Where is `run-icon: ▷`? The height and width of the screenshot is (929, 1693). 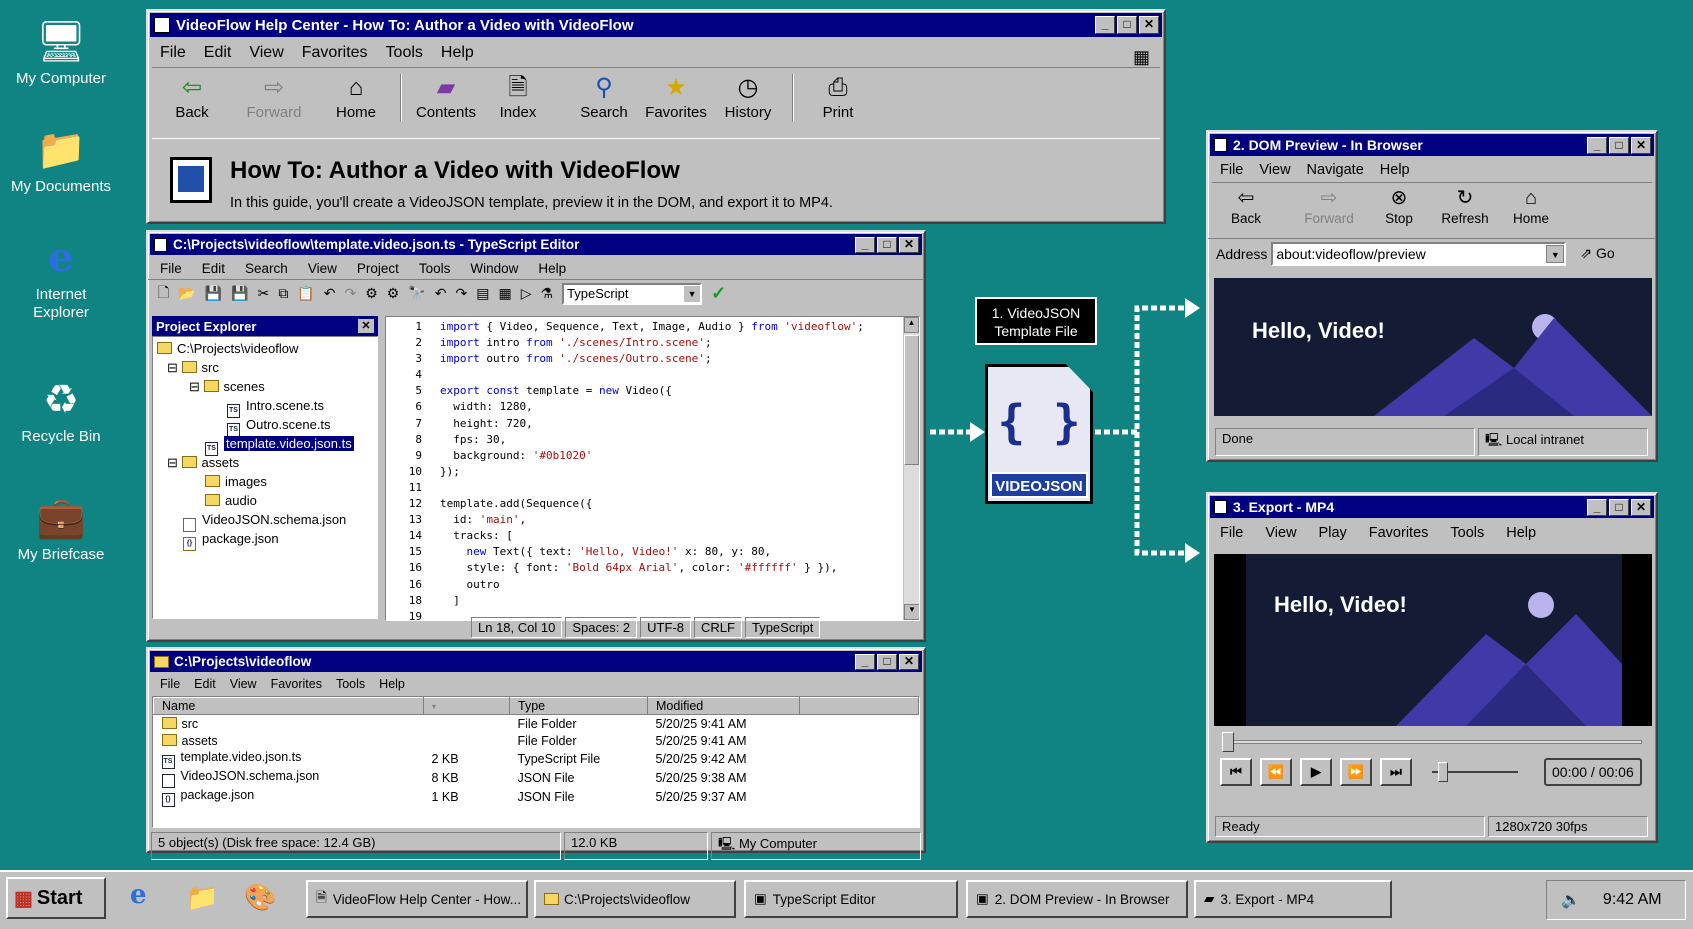 run-icon: ▷ is located at coordinates (526, 293).